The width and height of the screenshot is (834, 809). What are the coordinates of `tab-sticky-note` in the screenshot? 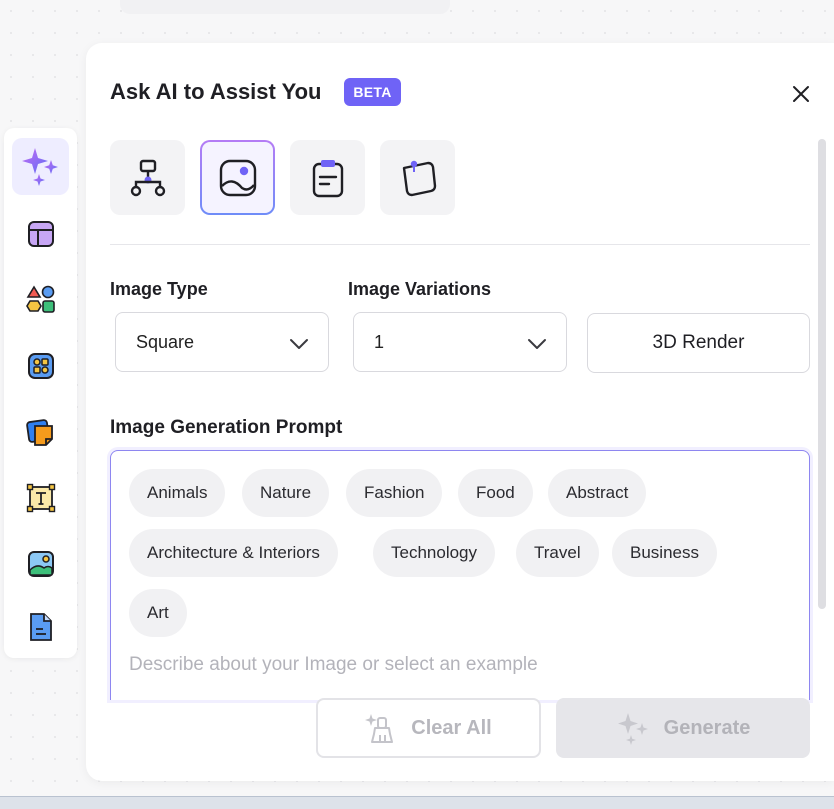 It's located at (417, 177).